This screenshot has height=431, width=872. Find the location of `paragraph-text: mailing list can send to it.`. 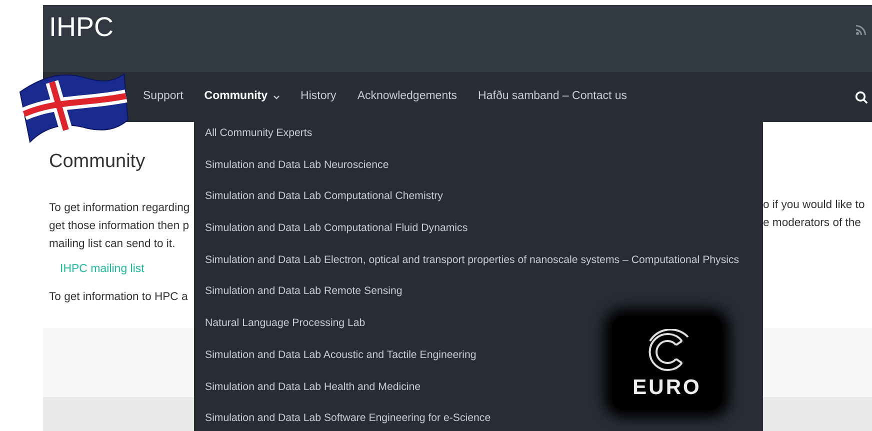

paragraph-text: mailing list can send to it. is located at coordinates (112, 244).